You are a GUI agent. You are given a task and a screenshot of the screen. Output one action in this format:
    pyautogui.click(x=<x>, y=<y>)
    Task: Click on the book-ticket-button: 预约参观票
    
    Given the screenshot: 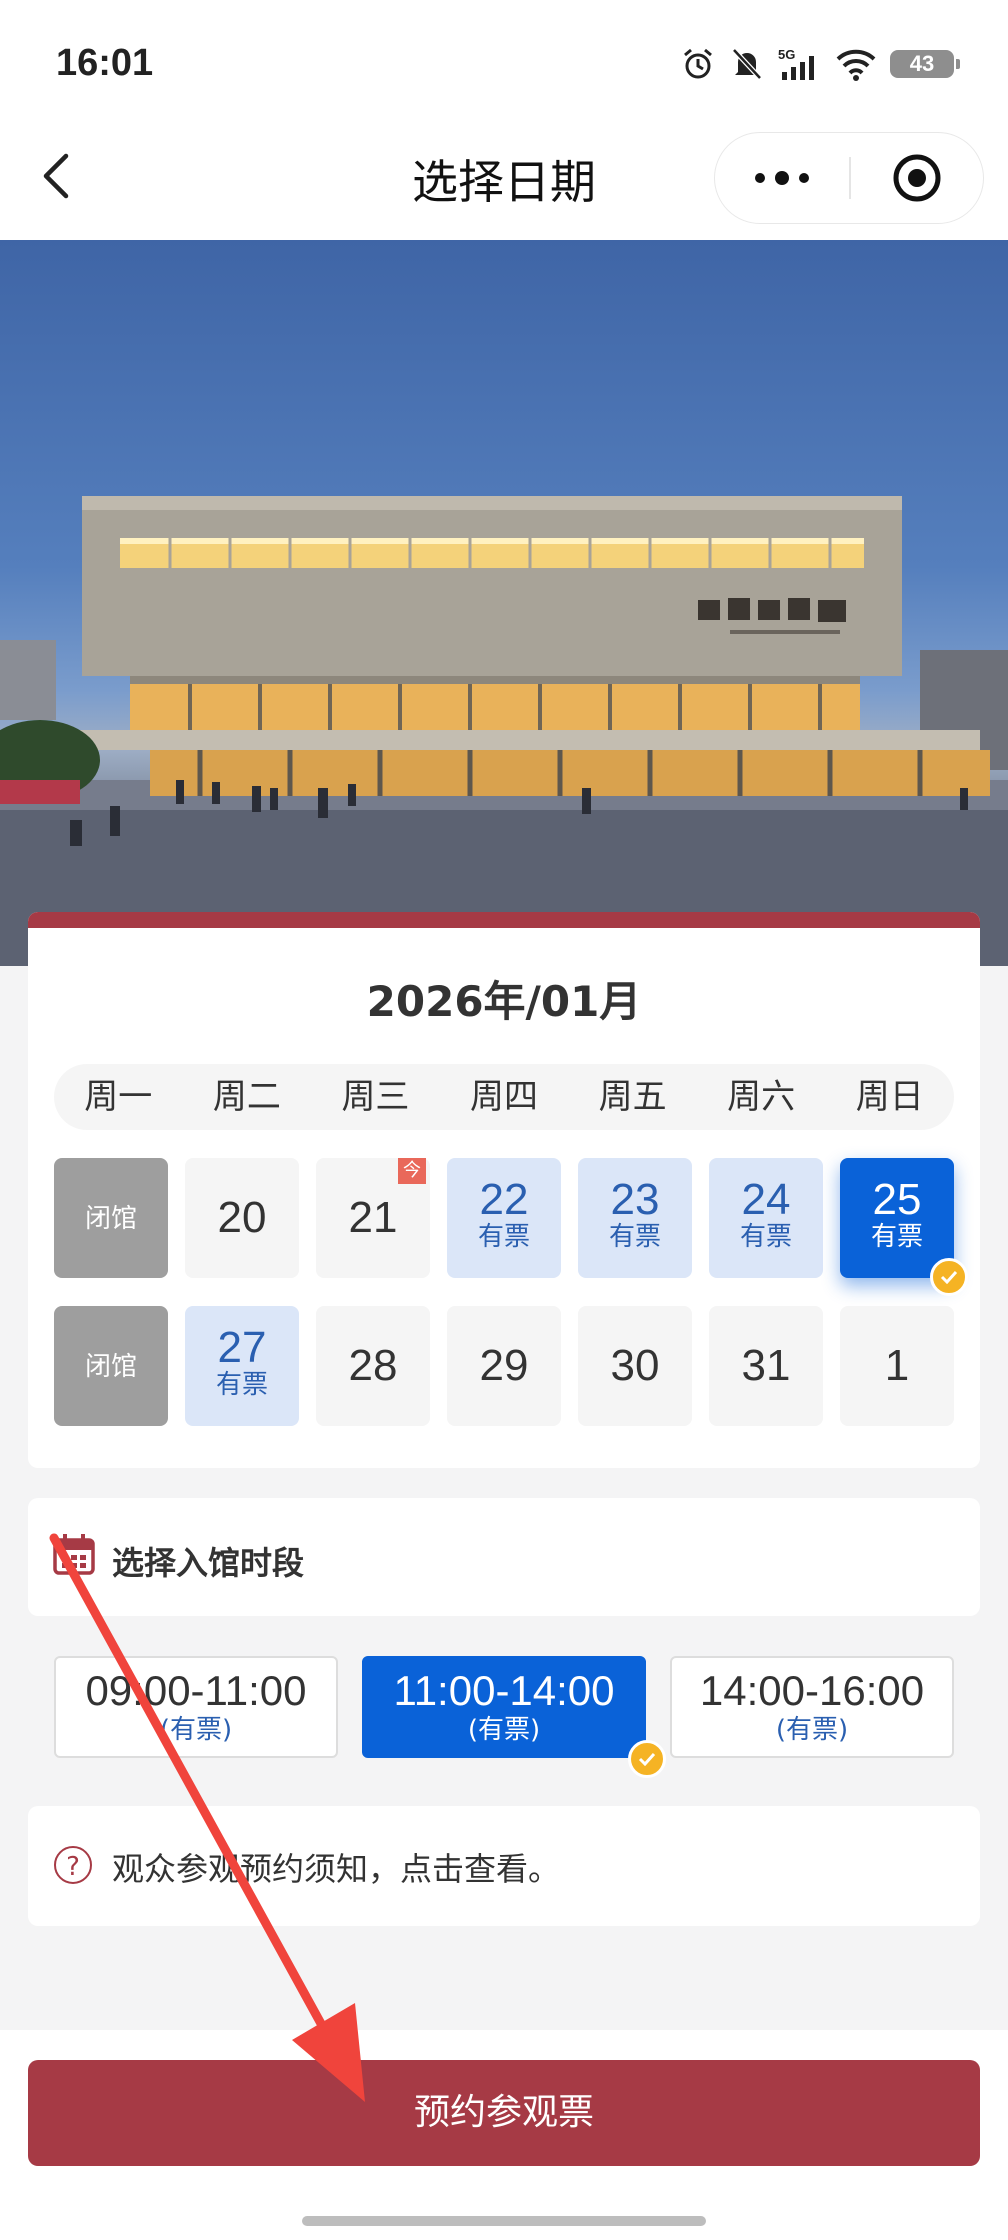 What is the action you would take?
    pyautogui.click(x=504, y=2113)
    